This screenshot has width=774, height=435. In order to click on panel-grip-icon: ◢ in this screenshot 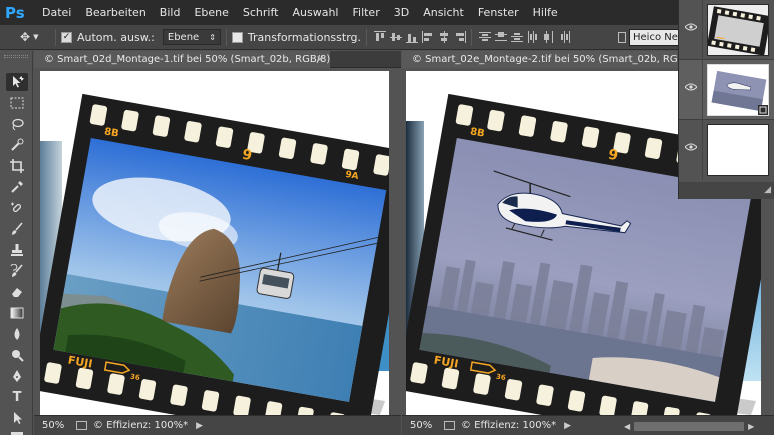, I will do `click(767, 190)`.